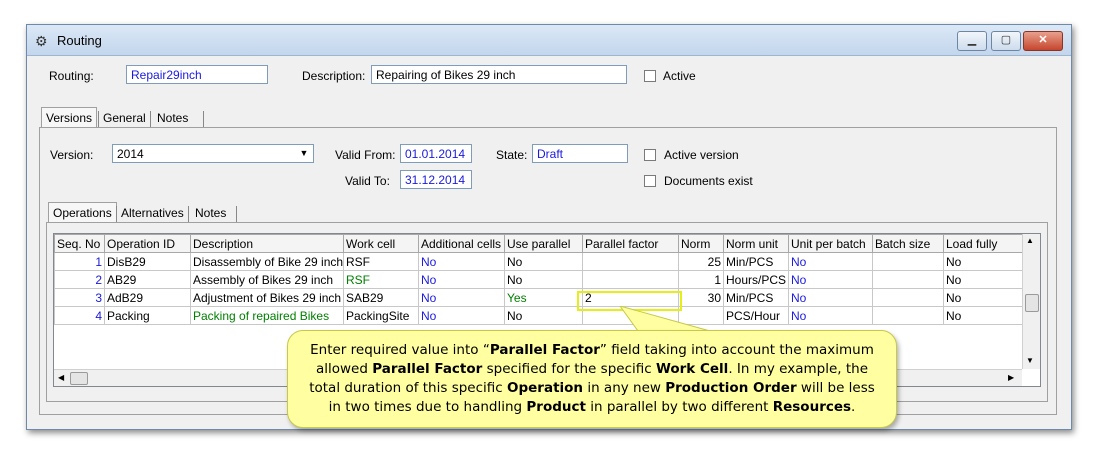 This screenshot has height=452, width=1093. I want to click on valid-to-label: Valid To:, so click(367, 181).